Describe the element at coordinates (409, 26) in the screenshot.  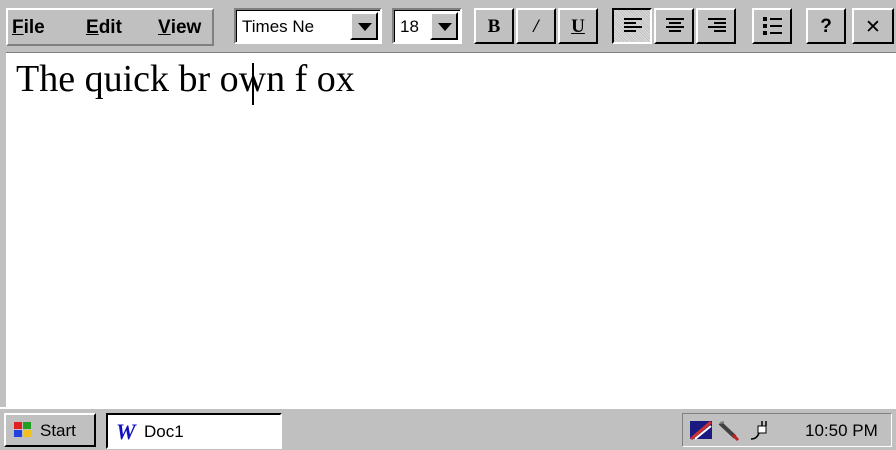
I see `font-size-value: 18` at that location.